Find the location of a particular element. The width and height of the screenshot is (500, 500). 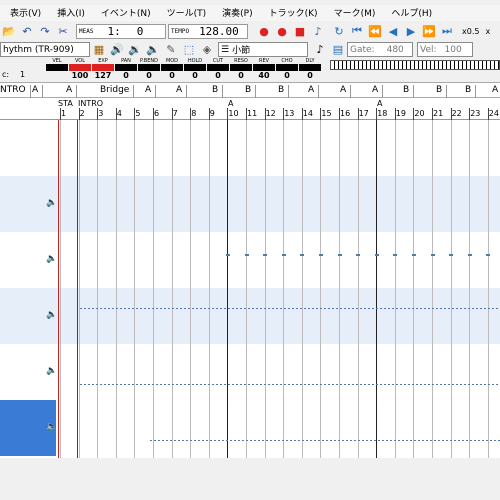

speaker-note-icon: 🔉 is located at coordinates (135, 50).